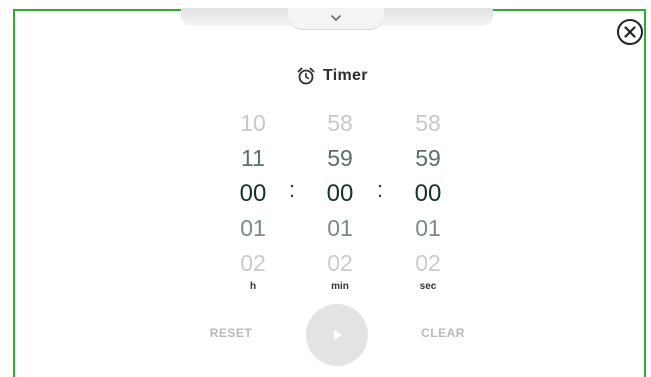 The image size is (651, 377). I want to click on minutes-unit-label: min, so click(340, 286).